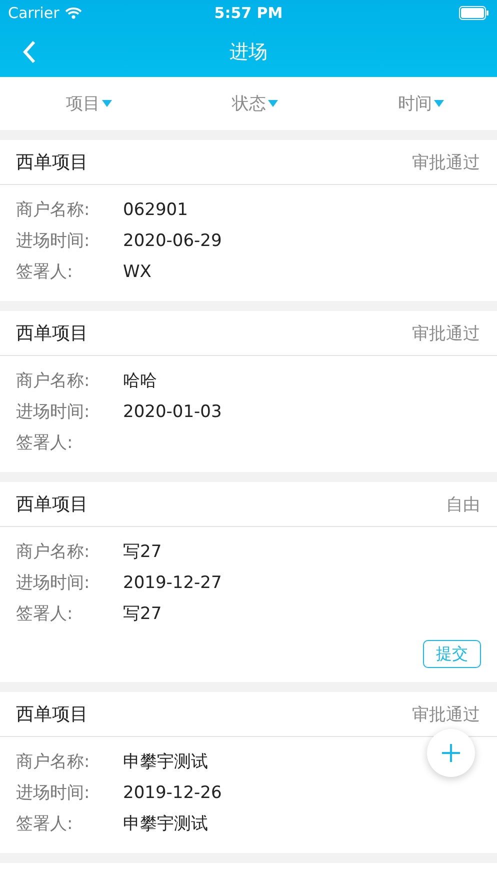  I want to click on field-value: 2019-12-27, so click(172, 582).